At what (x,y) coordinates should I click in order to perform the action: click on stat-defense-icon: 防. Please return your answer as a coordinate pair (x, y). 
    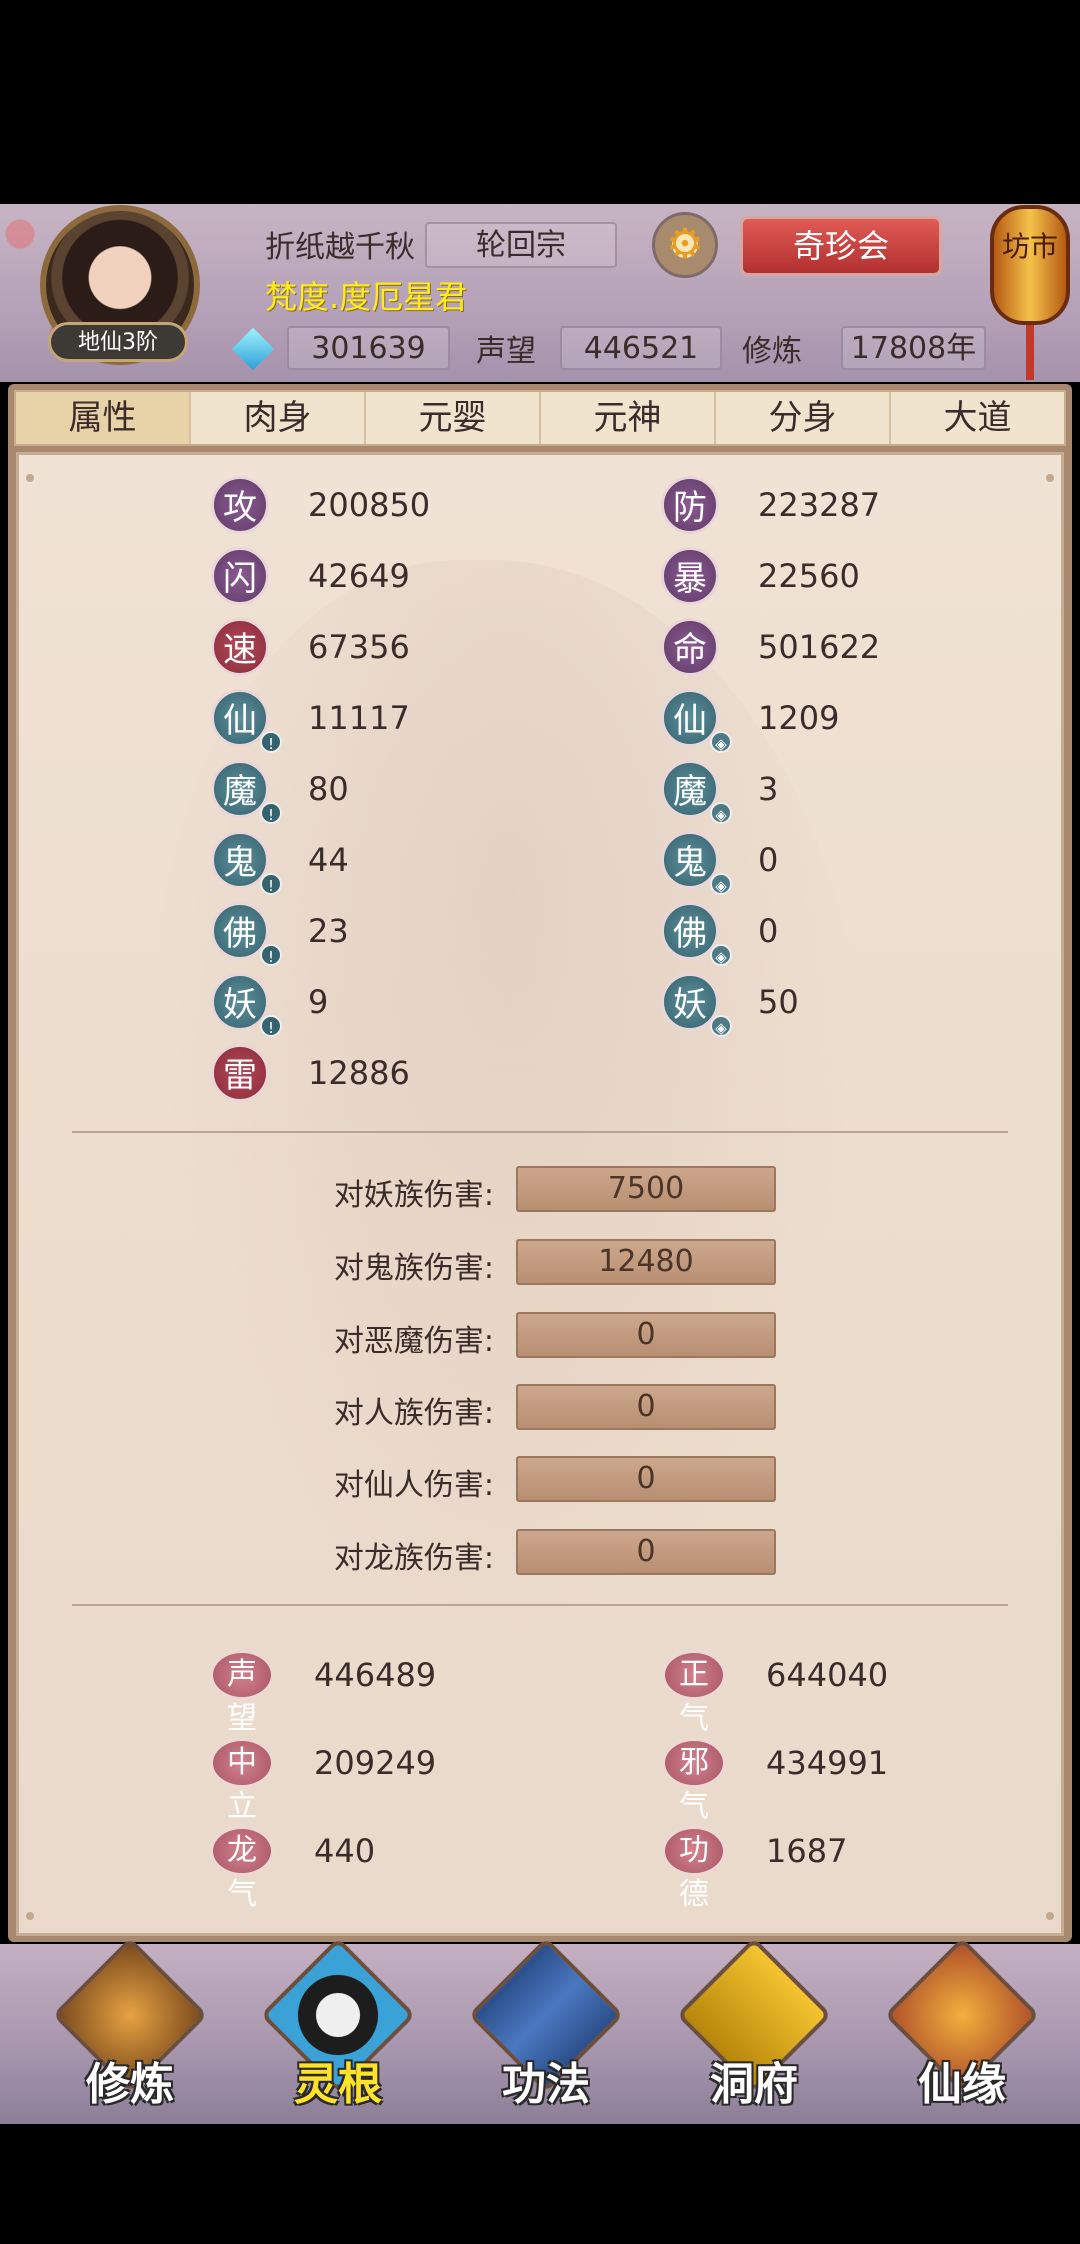
    Looking at the image, I should click on (690, 505).